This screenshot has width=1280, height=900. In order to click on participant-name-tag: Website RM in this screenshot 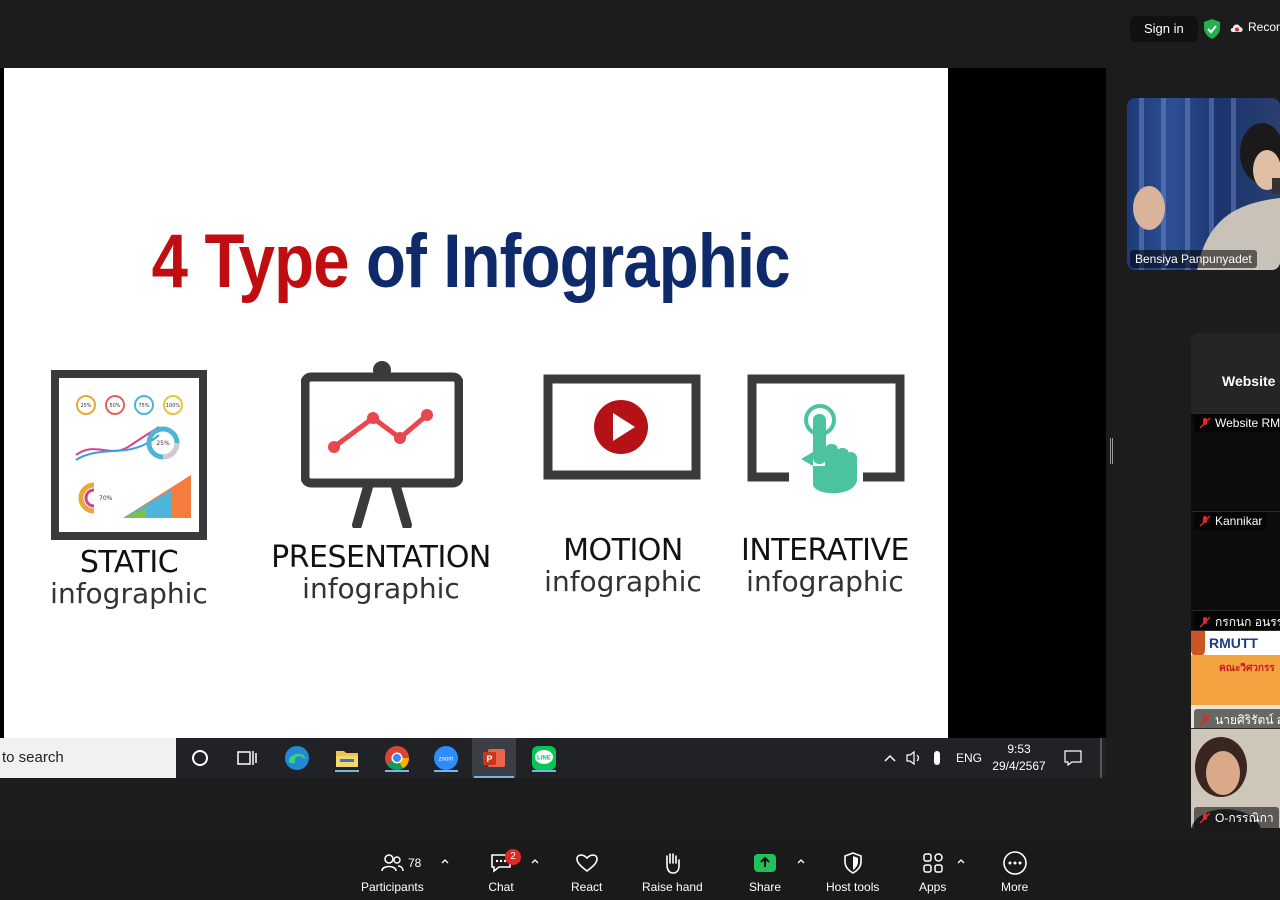, I will do `click(1237, 423)`.